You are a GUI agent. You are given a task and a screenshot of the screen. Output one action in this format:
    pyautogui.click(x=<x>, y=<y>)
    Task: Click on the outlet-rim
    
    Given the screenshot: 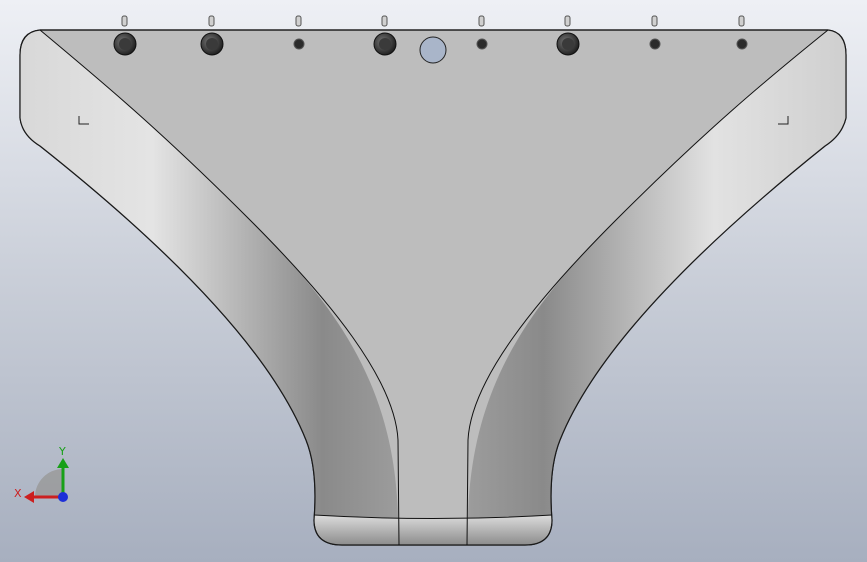 What is the action you would take?
    pyautogui.click(x=433, y=530)
    